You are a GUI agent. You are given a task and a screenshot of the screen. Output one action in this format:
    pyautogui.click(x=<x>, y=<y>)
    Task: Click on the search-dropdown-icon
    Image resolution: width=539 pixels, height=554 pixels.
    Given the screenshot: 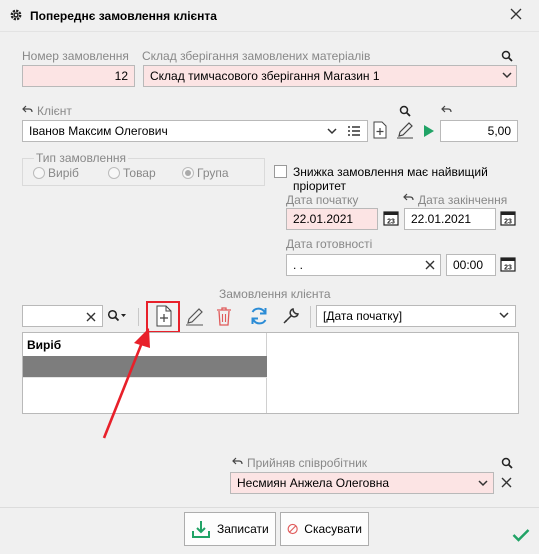 What is the action you would take?
    pyautogui.click(x=117, y=316)
    